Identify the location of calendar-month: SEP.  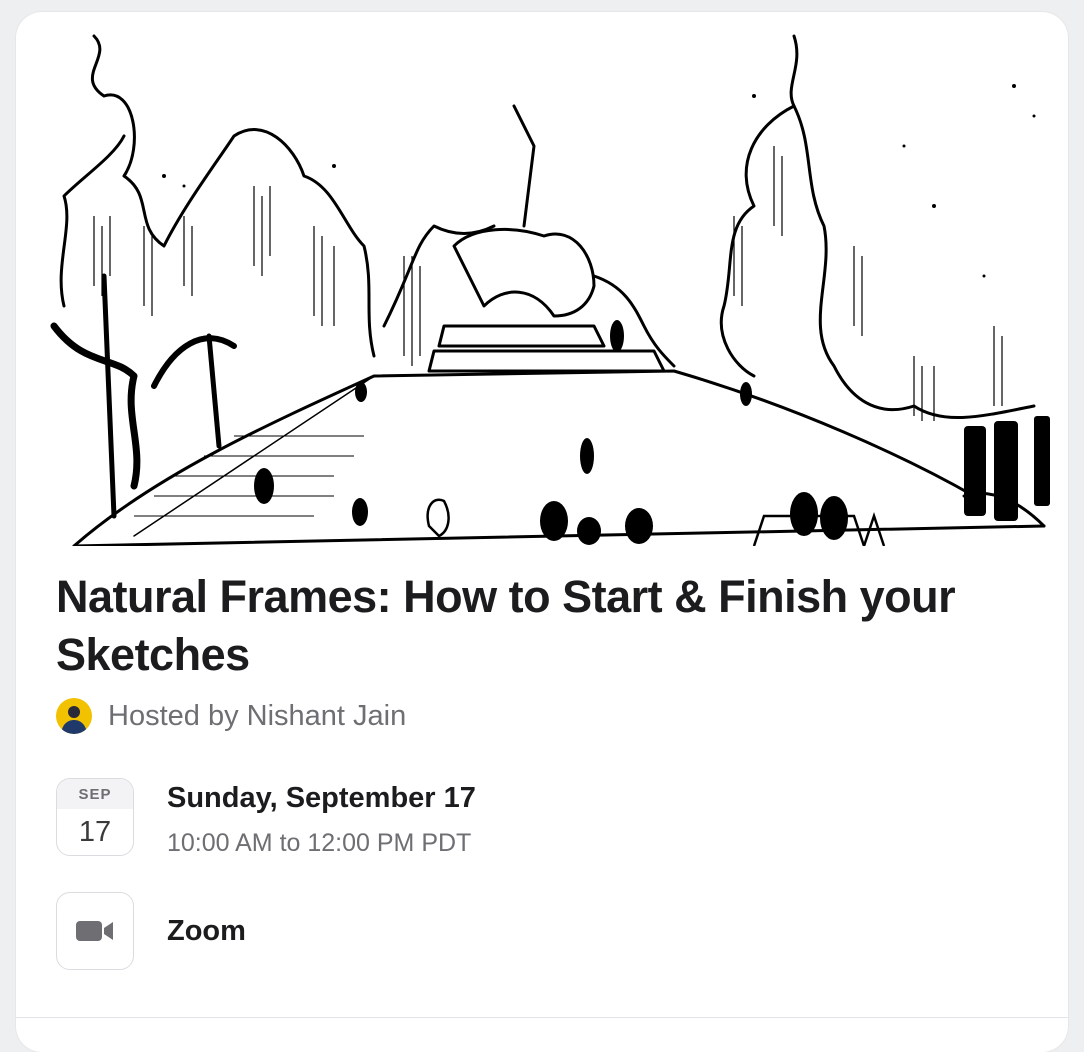
(95, 794).